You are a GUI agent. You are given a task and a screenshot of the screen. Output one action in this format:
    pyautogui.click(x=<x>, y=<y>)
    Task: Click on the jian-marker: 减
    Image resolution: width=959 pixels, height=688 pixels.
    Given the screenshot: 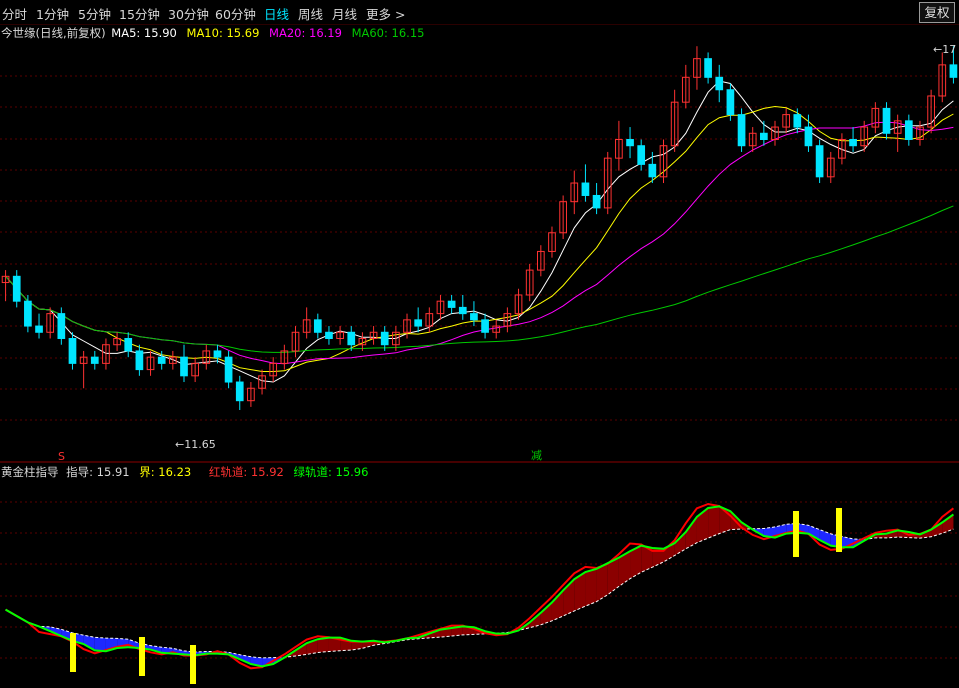 What is the action you would take?
    pyautogui.click(x=536, y=455)
    